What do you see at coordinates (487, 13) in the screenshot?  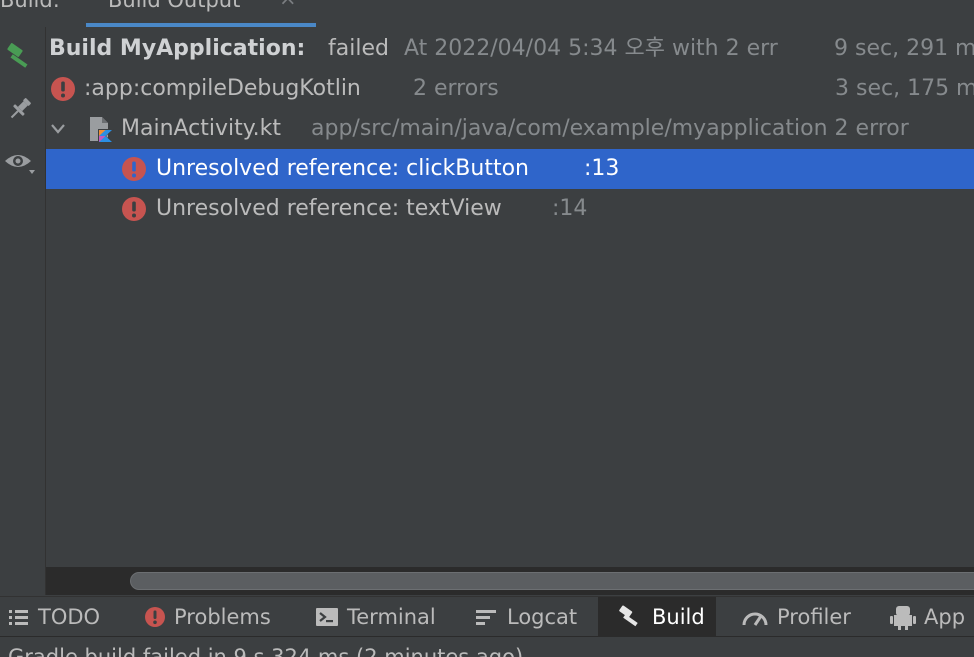 I see `tool-window-header: Build: Build Output ×` at bounding box center [487, 13].